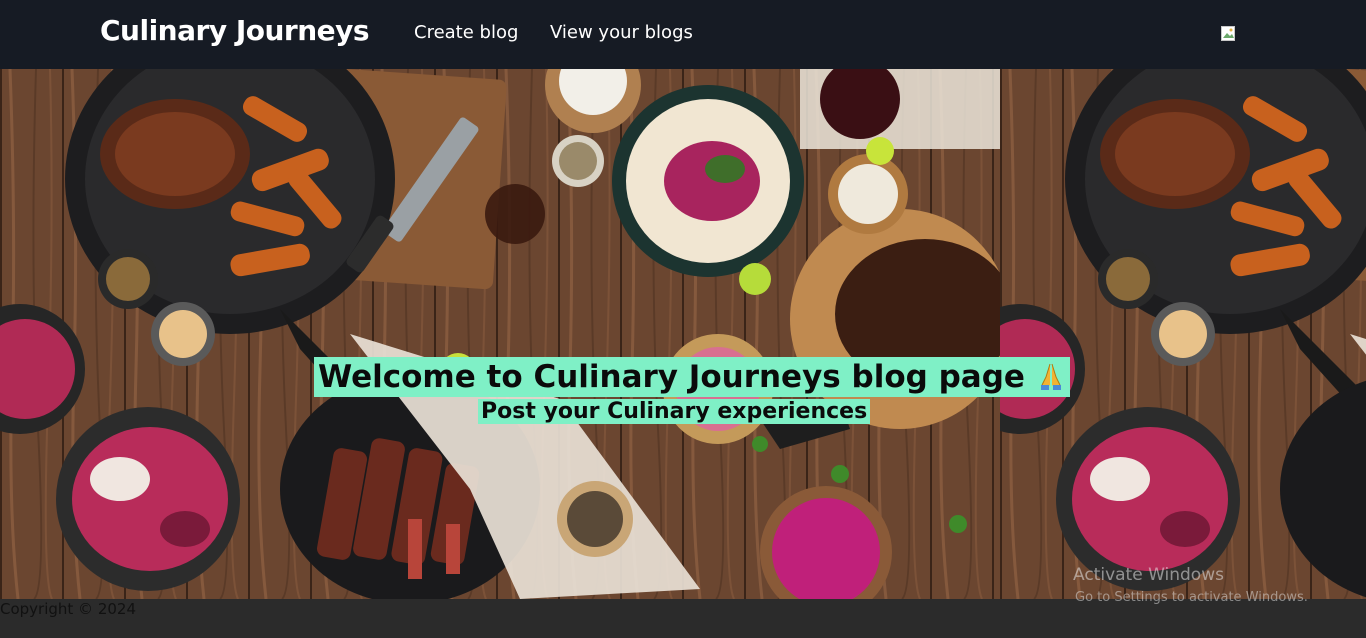 This screenshot has height=638, width=1366. I want to click on hero-title-highlight: Welcome to Culinary Journeys blog page, so click(692, 377).